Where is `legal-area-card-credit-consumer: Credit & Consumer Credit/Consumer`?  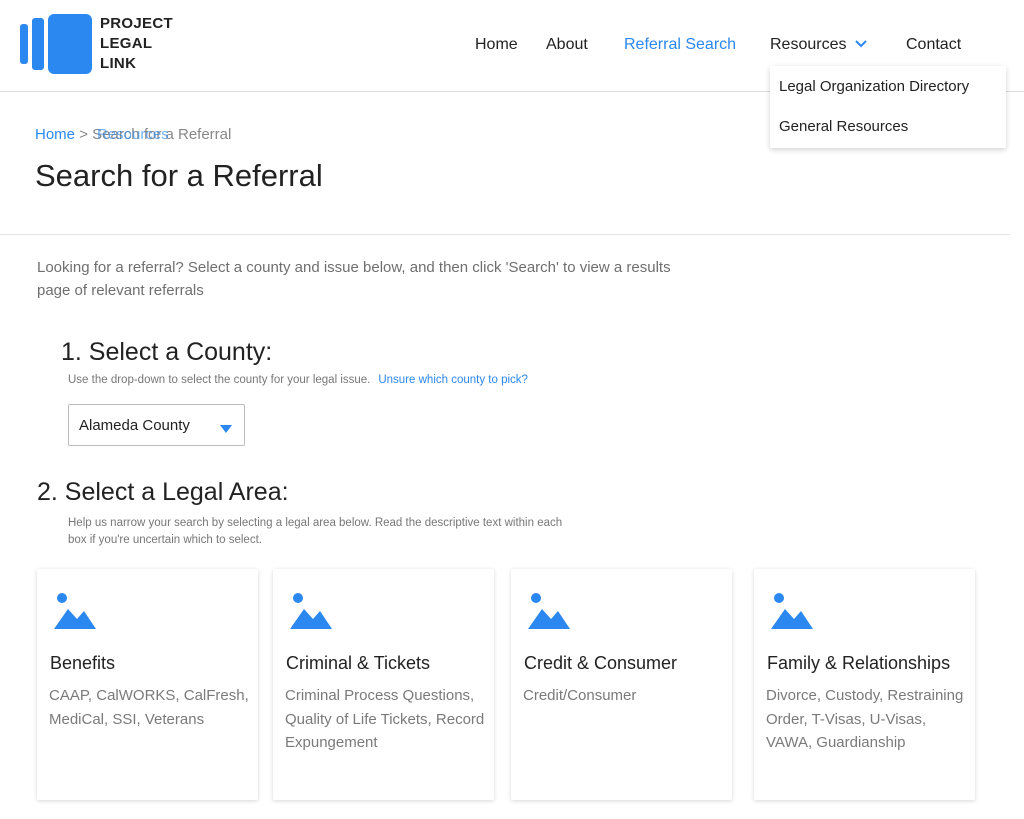
legal-area-card-credit-consumer: Credit & Consumer Credit/Consumer is located at coordinates (621, 684).